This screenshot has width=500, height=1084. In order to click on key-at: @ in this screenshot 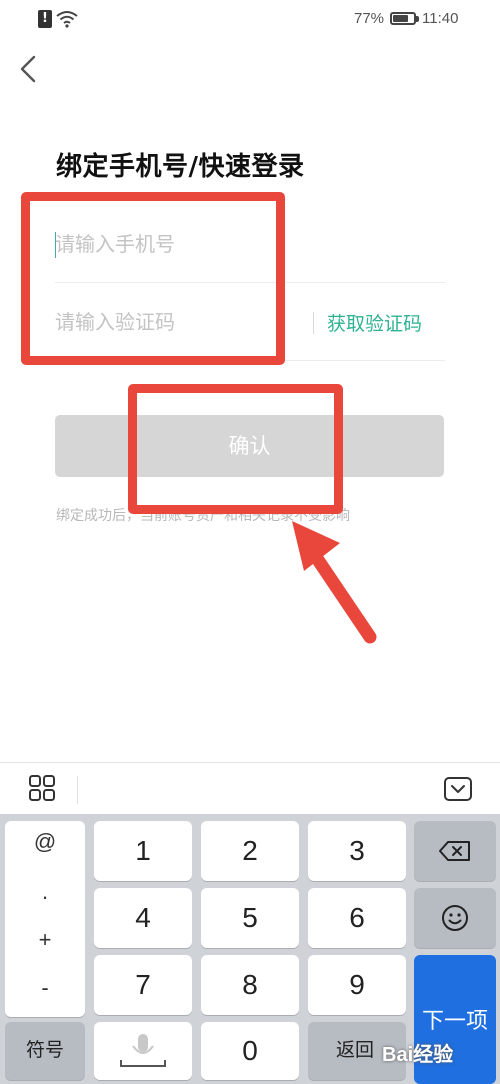, I will do `click(45, 842)`.